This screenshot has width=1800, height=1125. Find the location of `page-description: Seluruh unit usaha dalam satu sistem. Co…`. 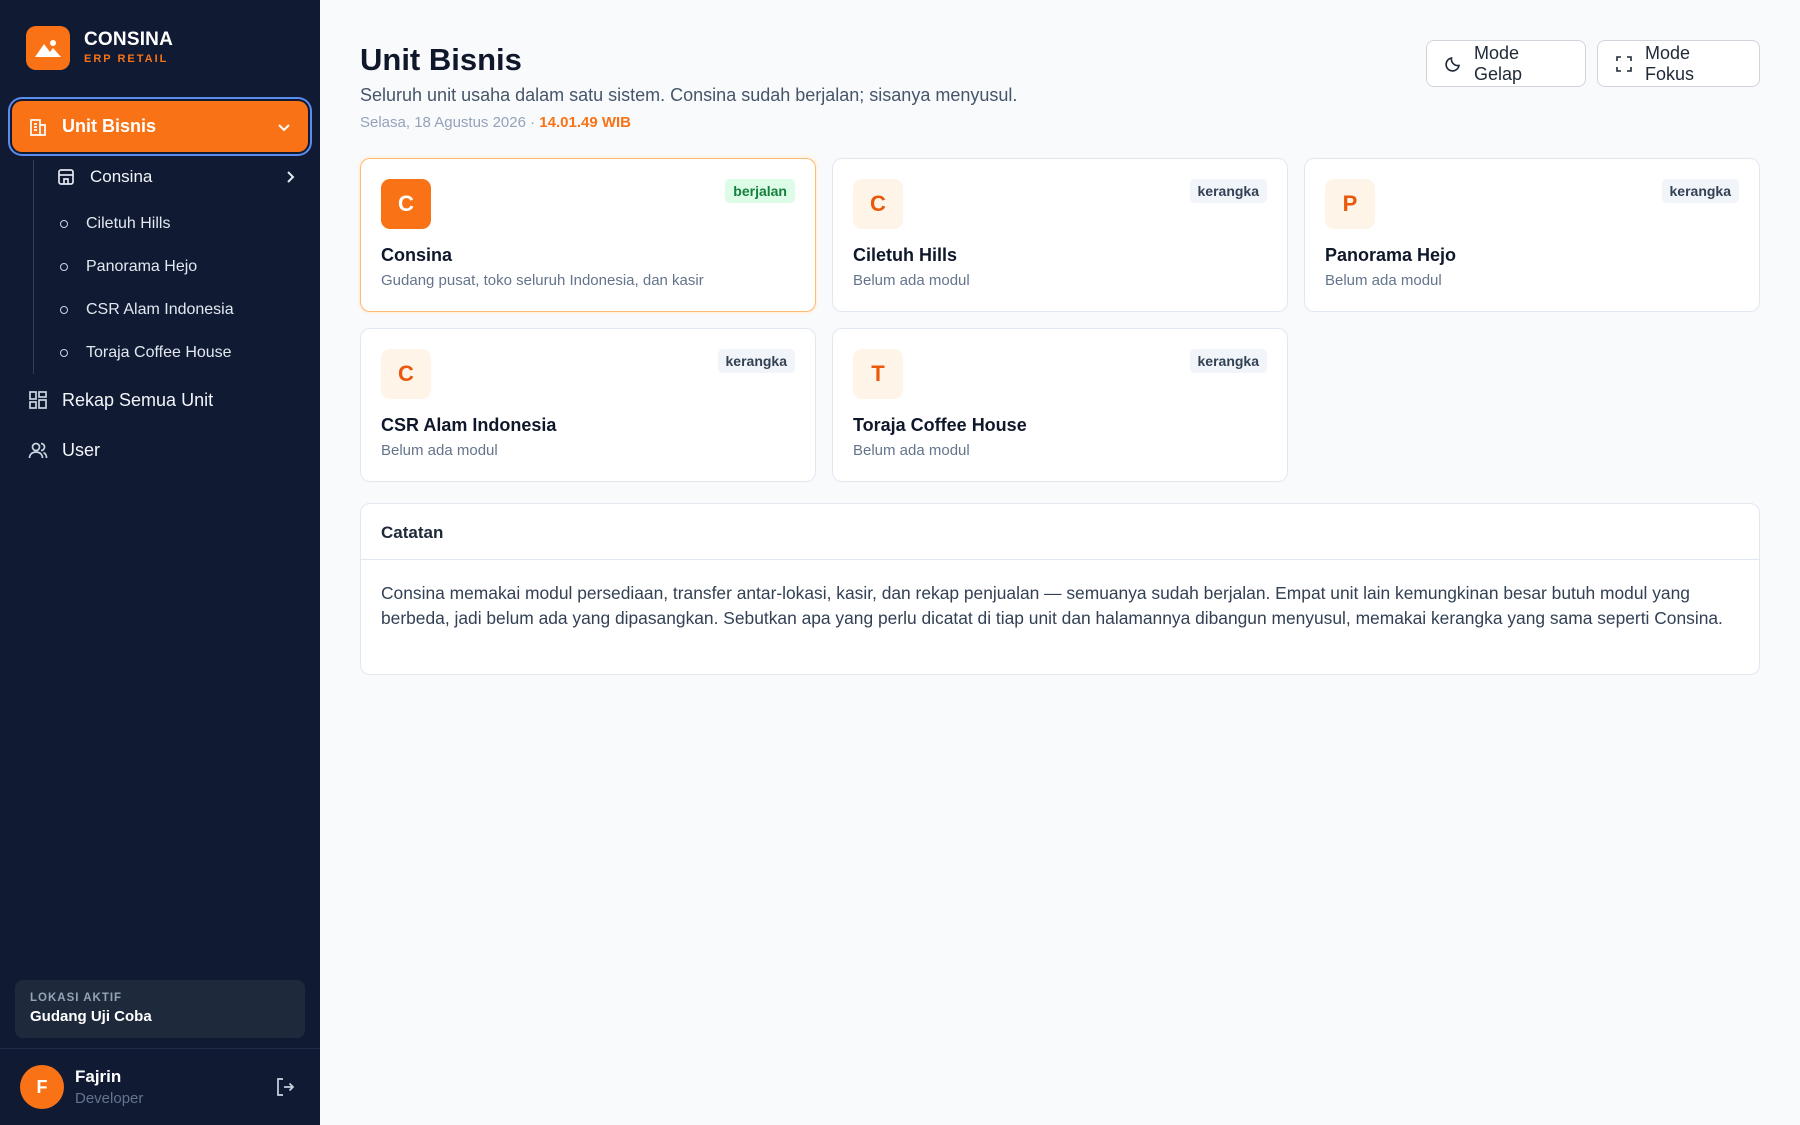

page-description: Seluruh unit usaha dalam satu sistem. Co… is located at coordinates (689, 95).